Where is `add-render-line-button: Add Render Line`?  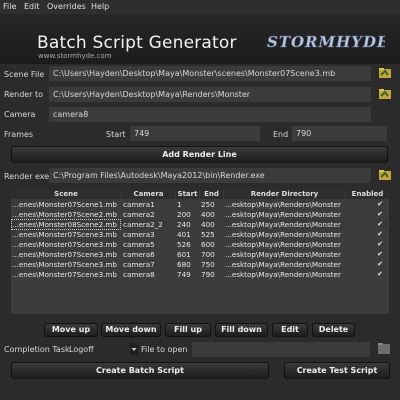
add-render-line-button: Add Render Line is located at coordinates (199, 154).